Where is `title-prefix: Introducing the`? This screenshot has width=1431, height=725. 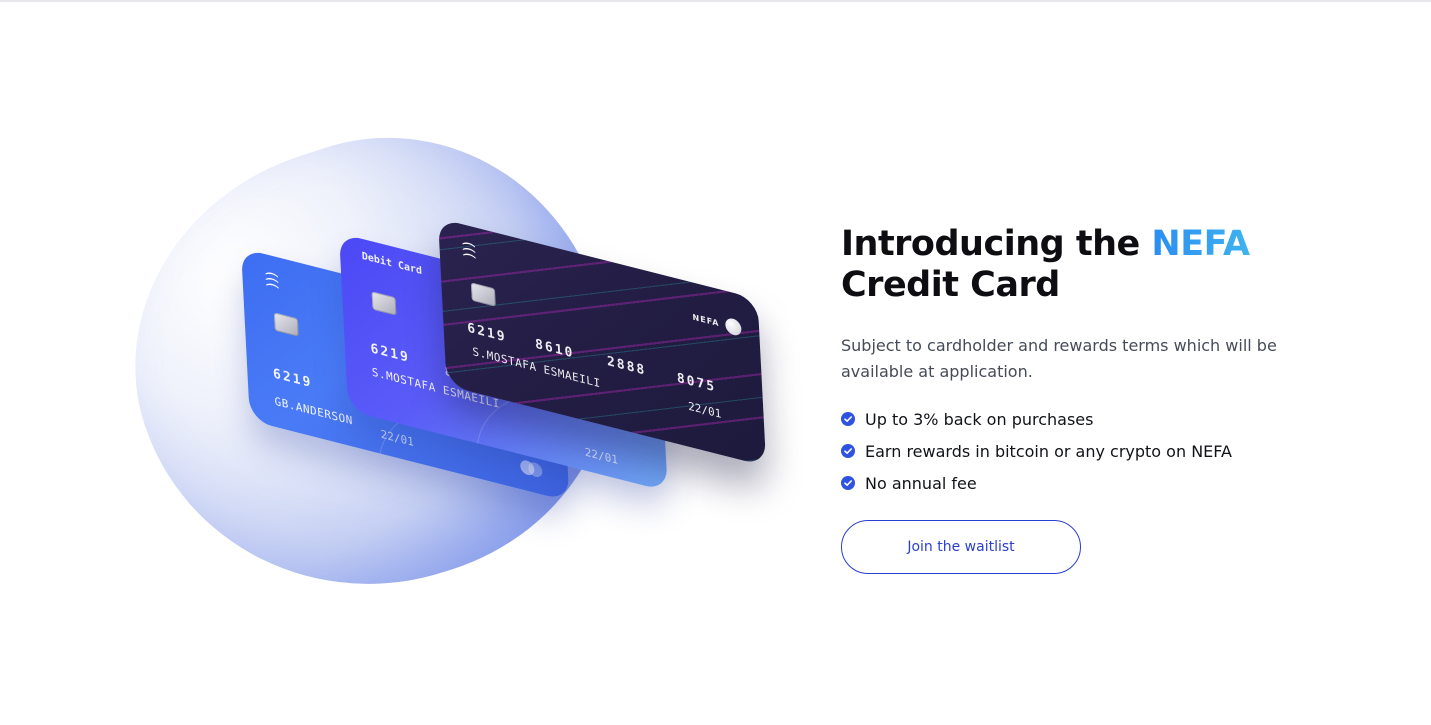
title-prefix: Introducing the is located at coordinates (996, 244).